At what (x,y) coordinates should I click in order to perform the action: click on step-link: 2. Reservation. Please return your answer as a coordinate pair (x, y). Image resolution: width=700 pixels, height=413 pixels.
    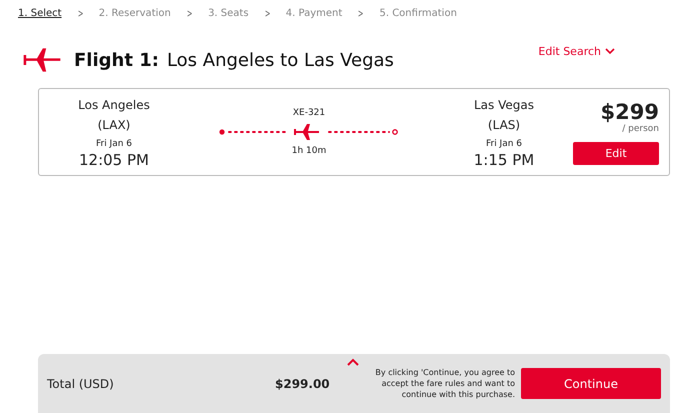
    Looking at the image, I should click on (134, 13).